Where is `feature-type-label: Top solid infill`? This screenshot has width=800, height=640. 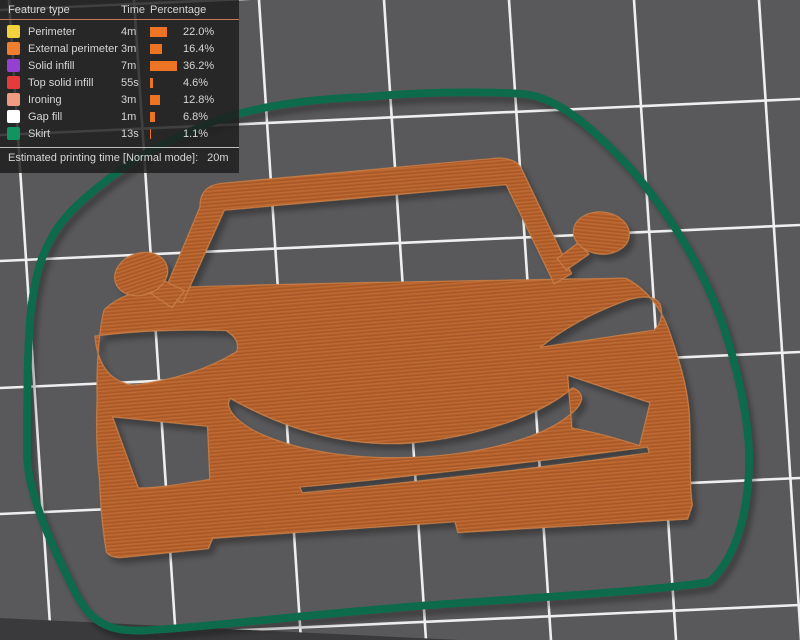
feature-type-label: Top solid infill is located at coordinates (61, 82).